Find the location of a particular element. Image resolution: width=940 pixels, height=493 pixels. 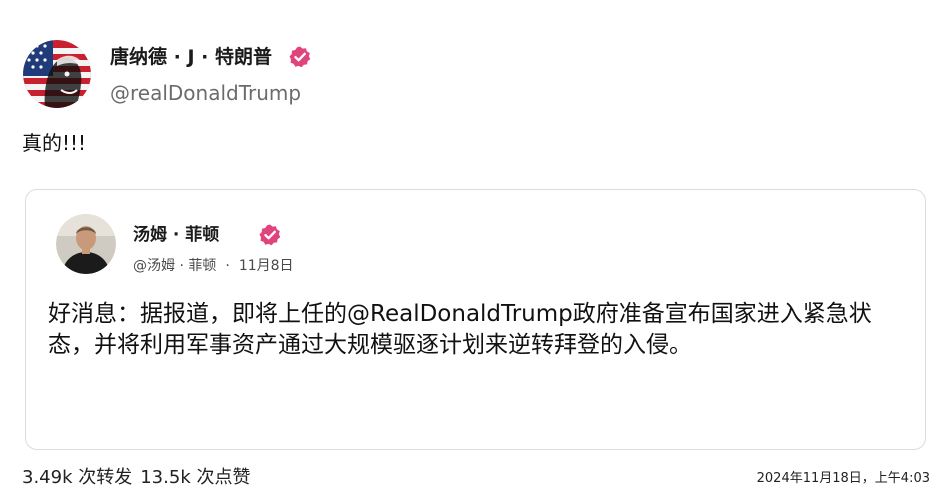

quoted-author-name: 汤姆 · 菲顿 is located at coordinates (176, 235).